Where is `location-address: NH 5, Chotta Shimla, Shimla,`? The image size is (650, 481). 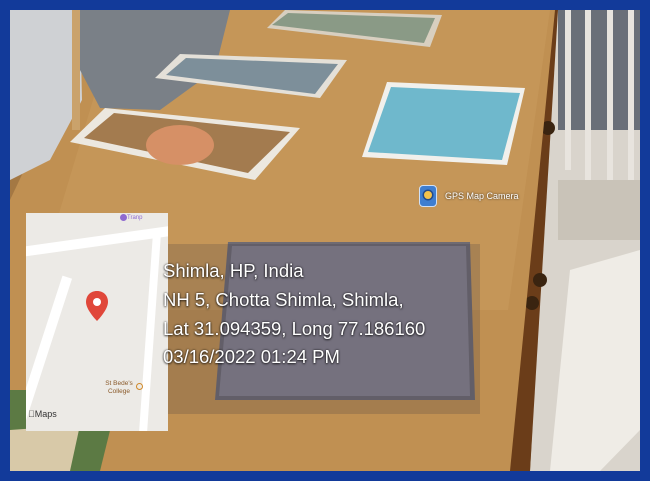 location-address: NH 5, Chotta Shimla, Shimla, is located at coordinates (283, 299).